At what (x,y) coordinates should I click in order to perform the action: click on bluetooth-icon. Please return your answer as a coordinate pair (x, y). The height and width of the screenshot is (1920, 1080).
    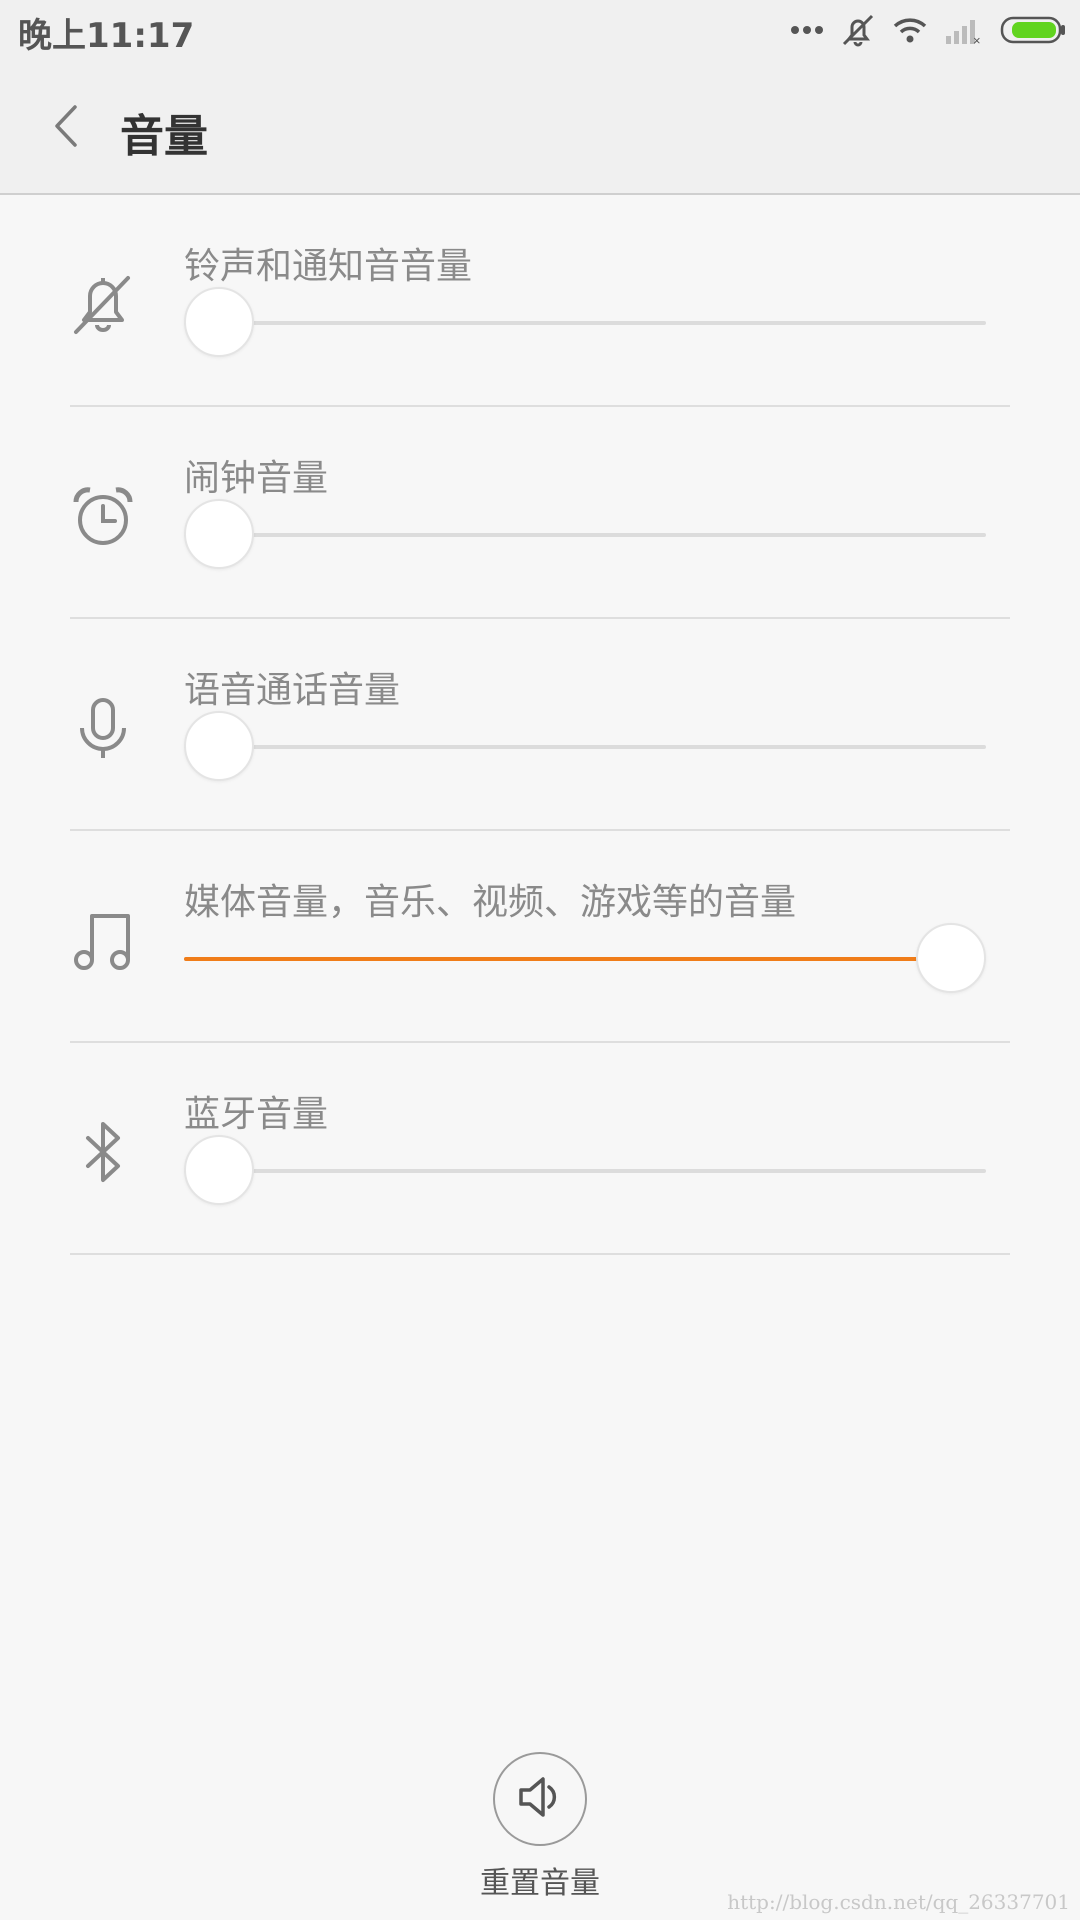
    Looking at the image, I should click on (103, 1153).